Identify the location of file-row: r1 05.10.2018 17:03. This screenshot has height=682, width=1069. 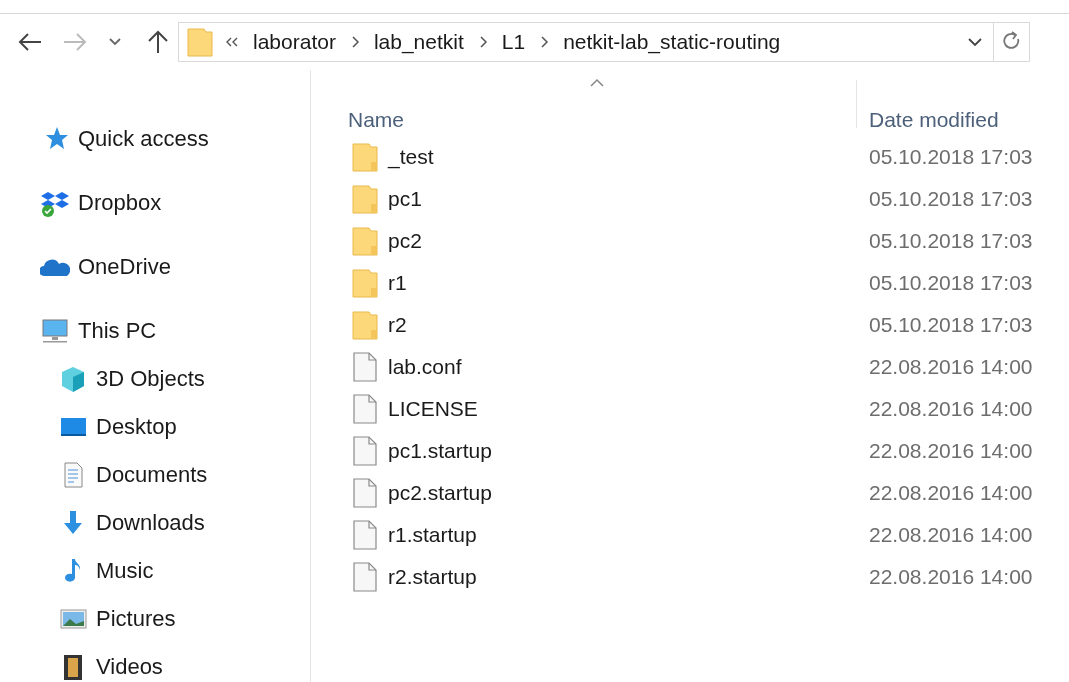
(690, 283).